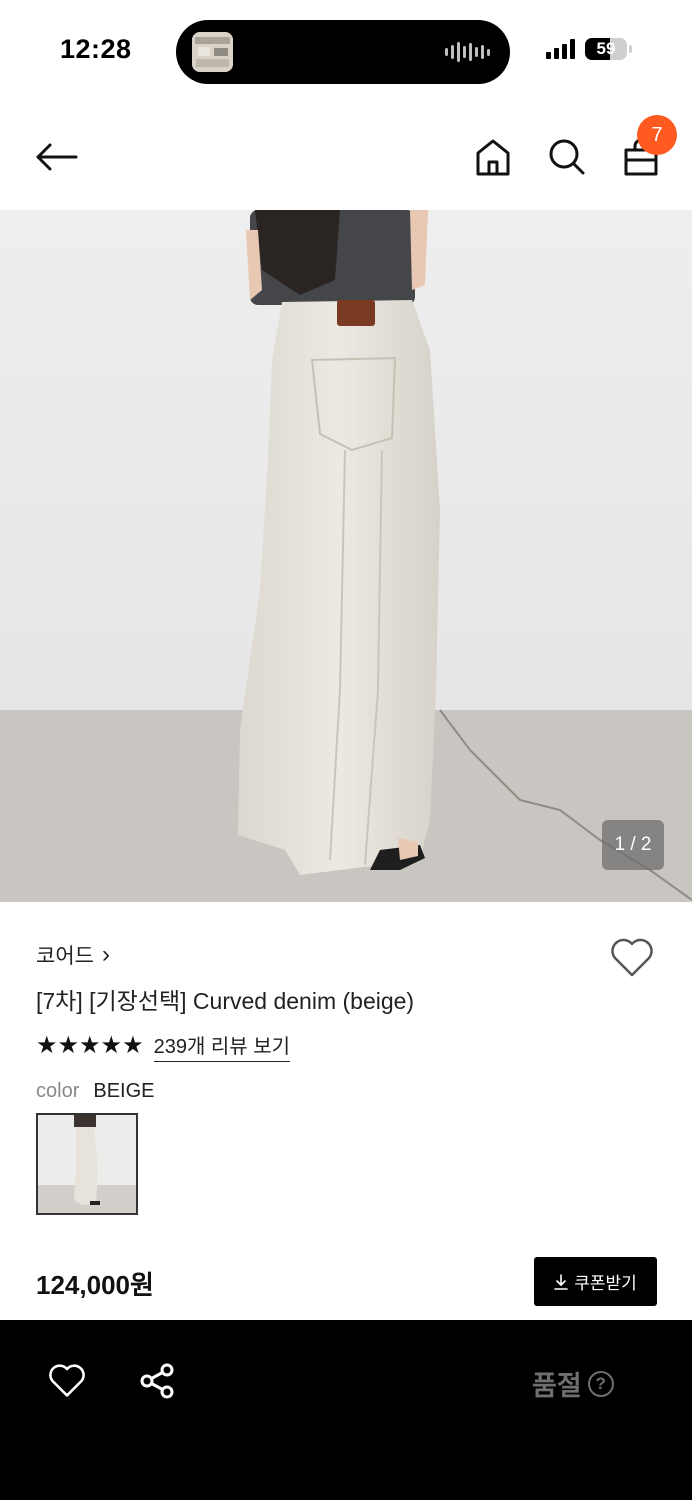 Image resolution: width=692 pixels, height=1500 pixels. I want to click on coupon-button: 쿠폰받기, so click(595, 1281).